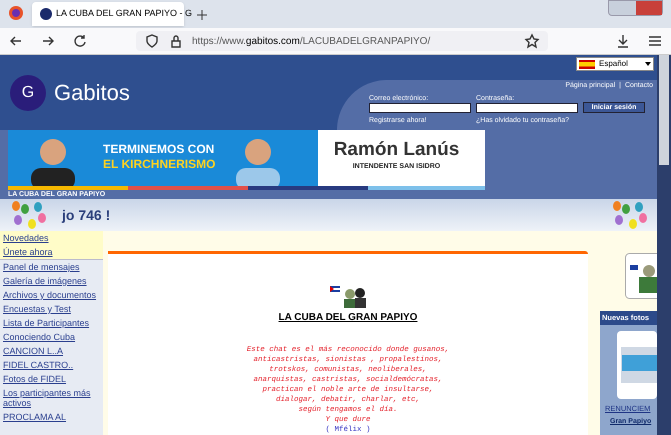  What do you see at coordinates (51, 351) in the screenshot?
I see `sidebar-item: CANCION L..A` at bounding box center [51, 351].